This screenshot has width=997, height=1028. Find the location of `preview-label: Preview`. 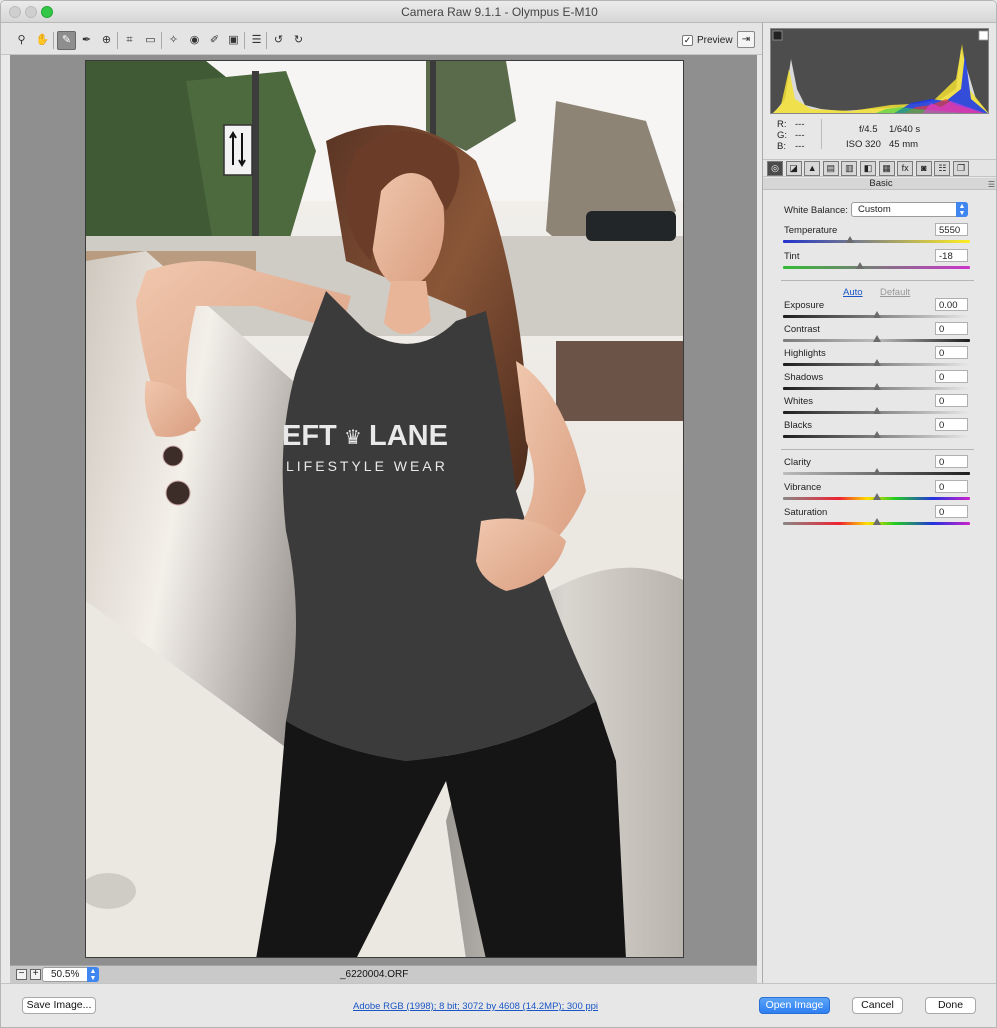

preview-label: Preview is located at coordinates (715, 40).